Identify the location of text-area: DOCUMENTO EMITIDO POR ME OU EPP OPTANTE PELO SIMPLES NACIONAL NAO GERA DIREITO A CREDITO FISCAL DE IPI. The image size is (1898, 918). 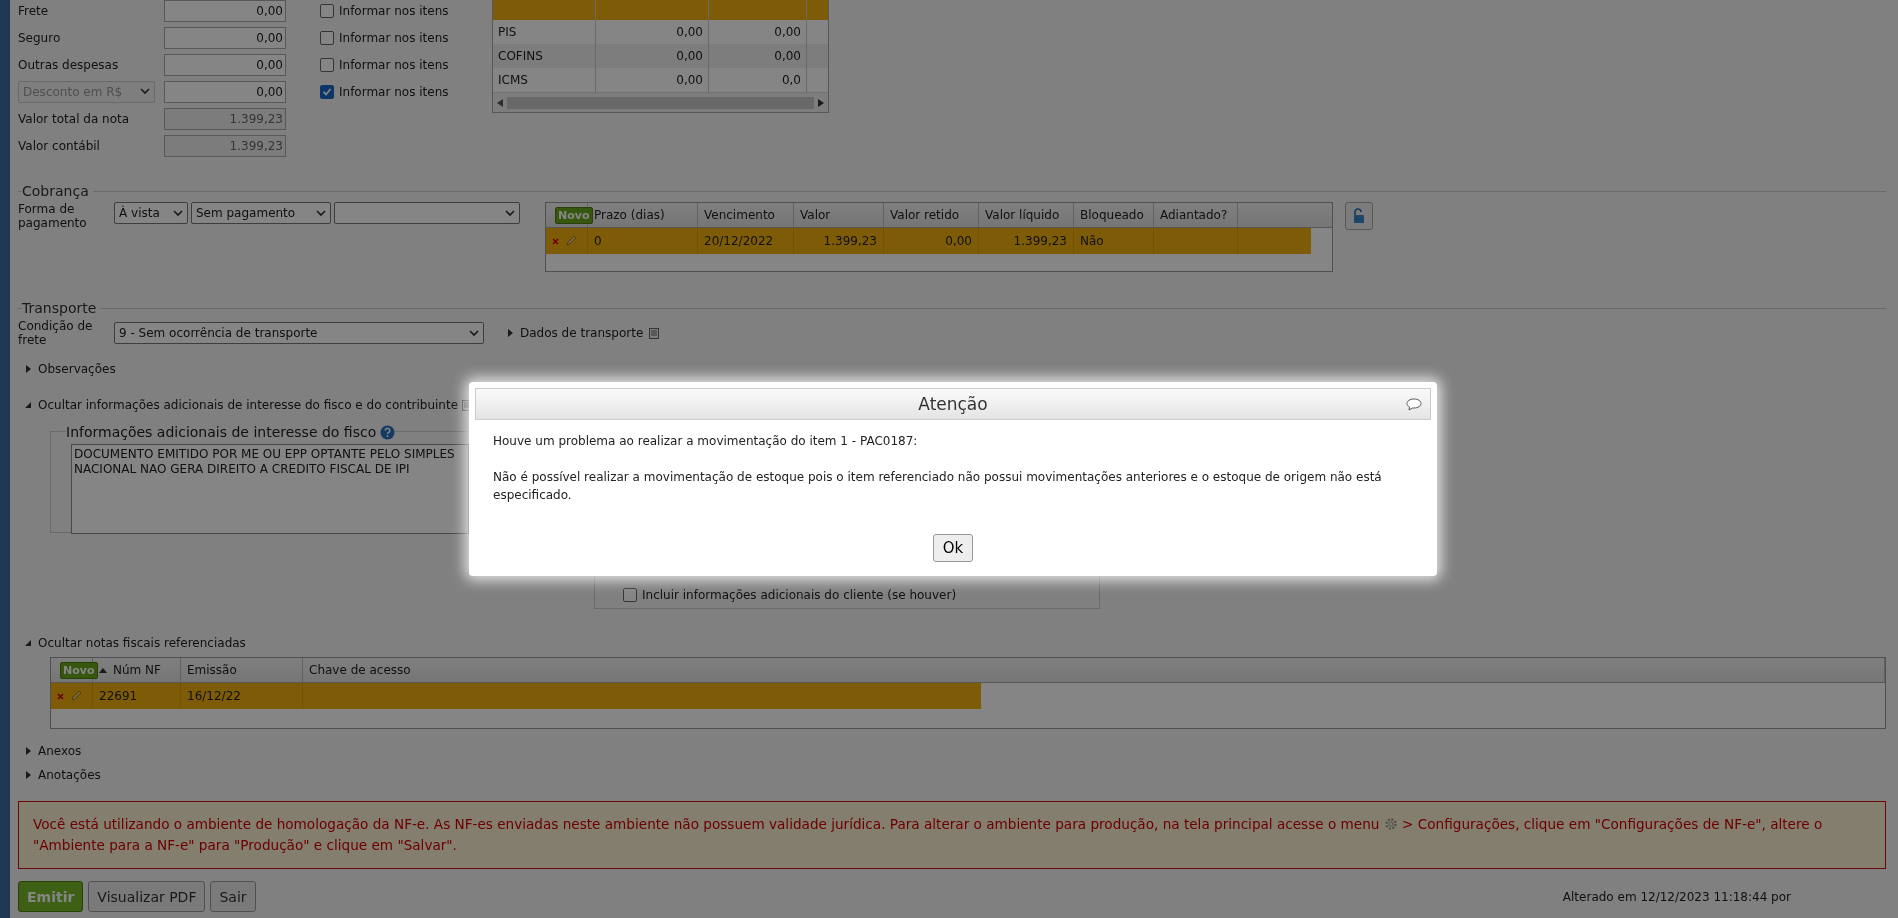
(270, 489).